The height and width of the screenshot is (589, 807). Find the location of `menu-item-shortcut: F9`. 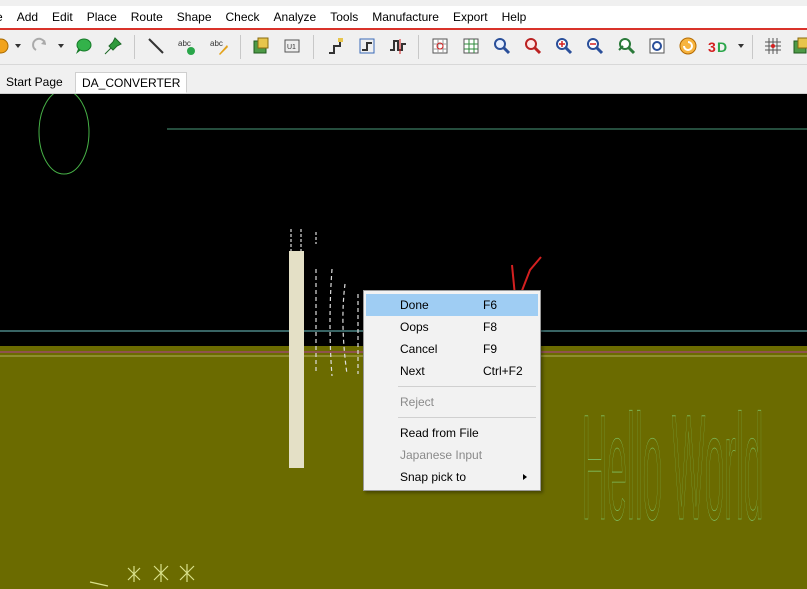

menu-item-shortcut: F9 is located at coordinates (490, 349).